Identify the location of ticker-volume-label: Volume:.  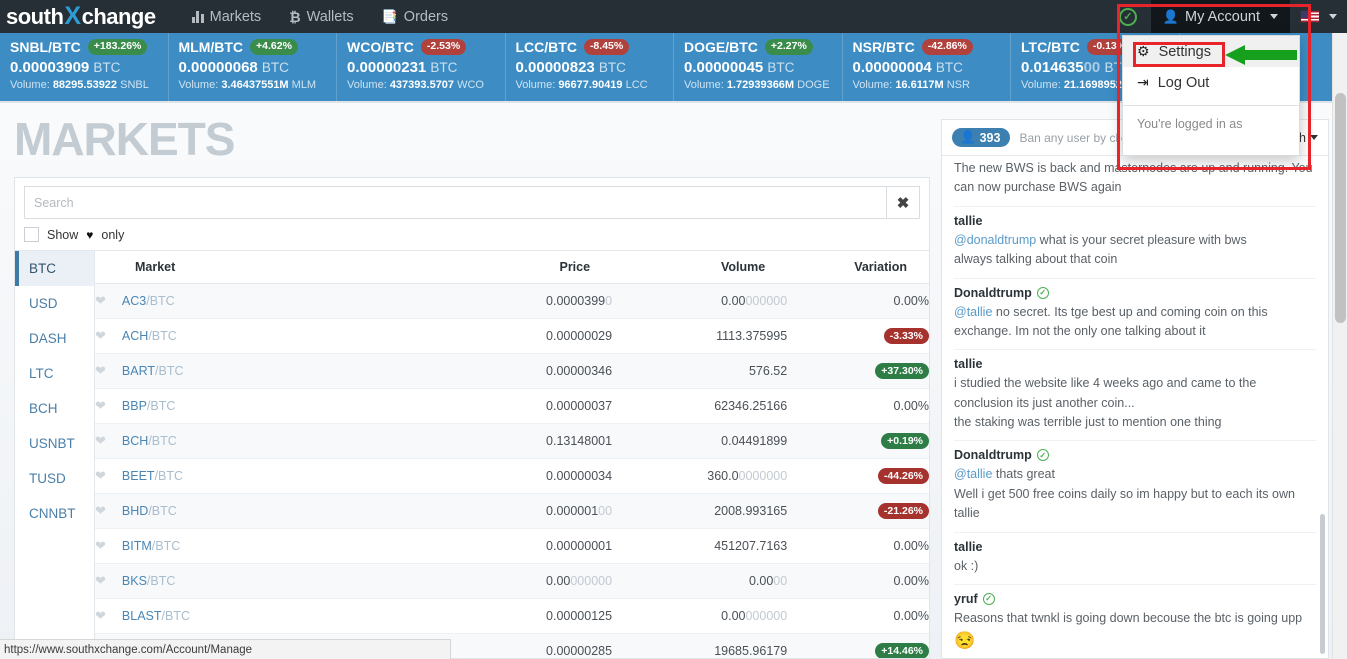
(872, 85).